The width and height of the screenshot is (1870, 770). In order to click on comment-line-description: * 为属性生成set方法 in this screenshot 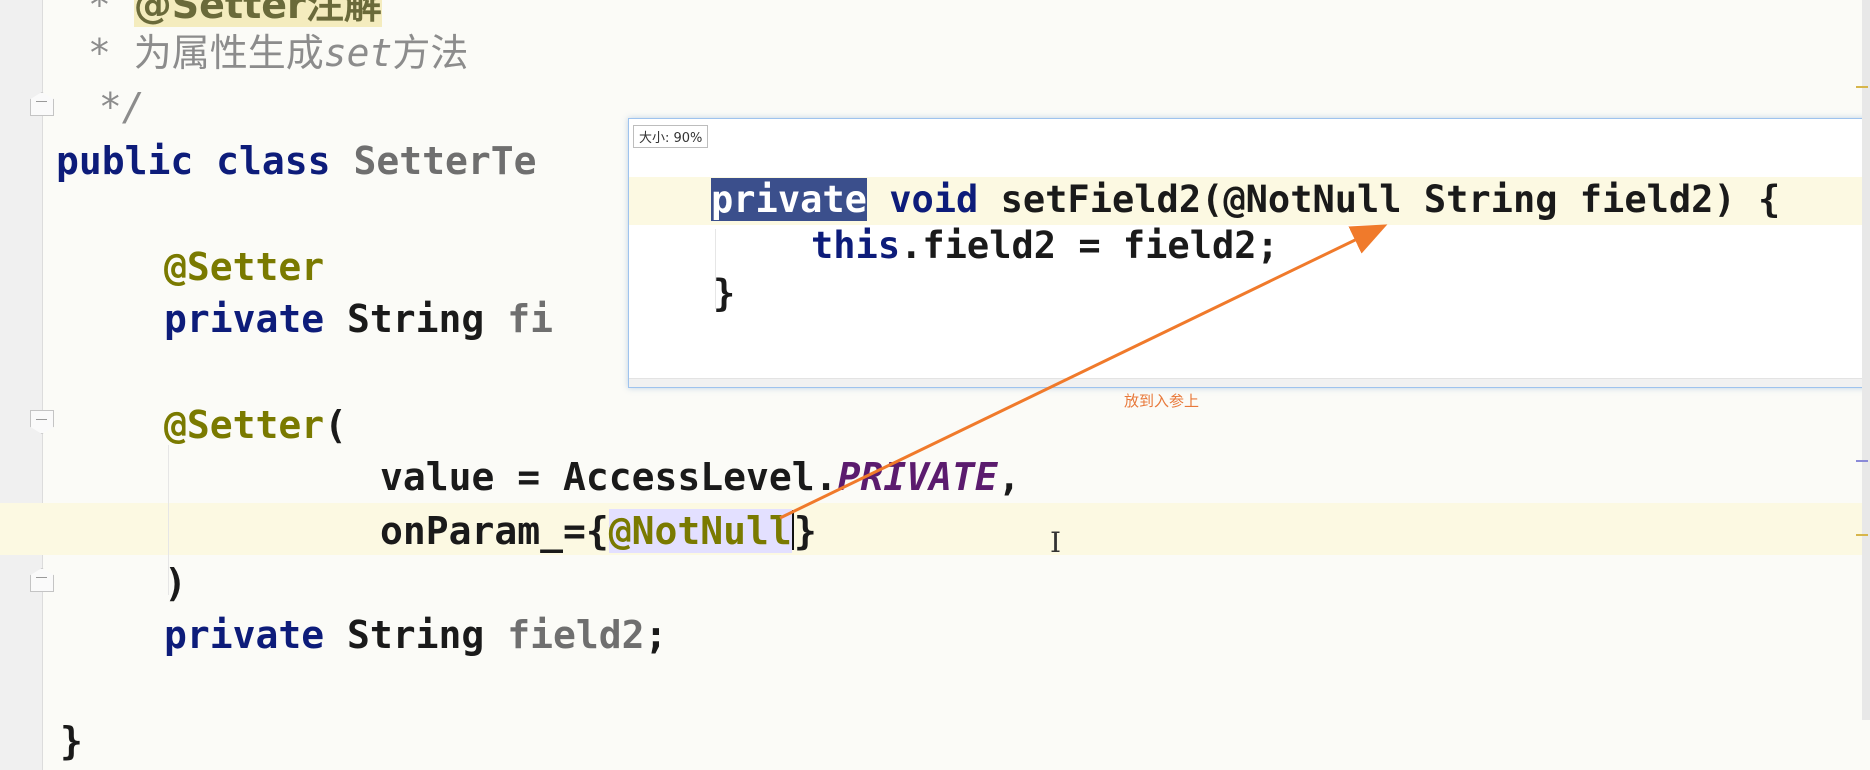, I will do `click(278, 53)`.